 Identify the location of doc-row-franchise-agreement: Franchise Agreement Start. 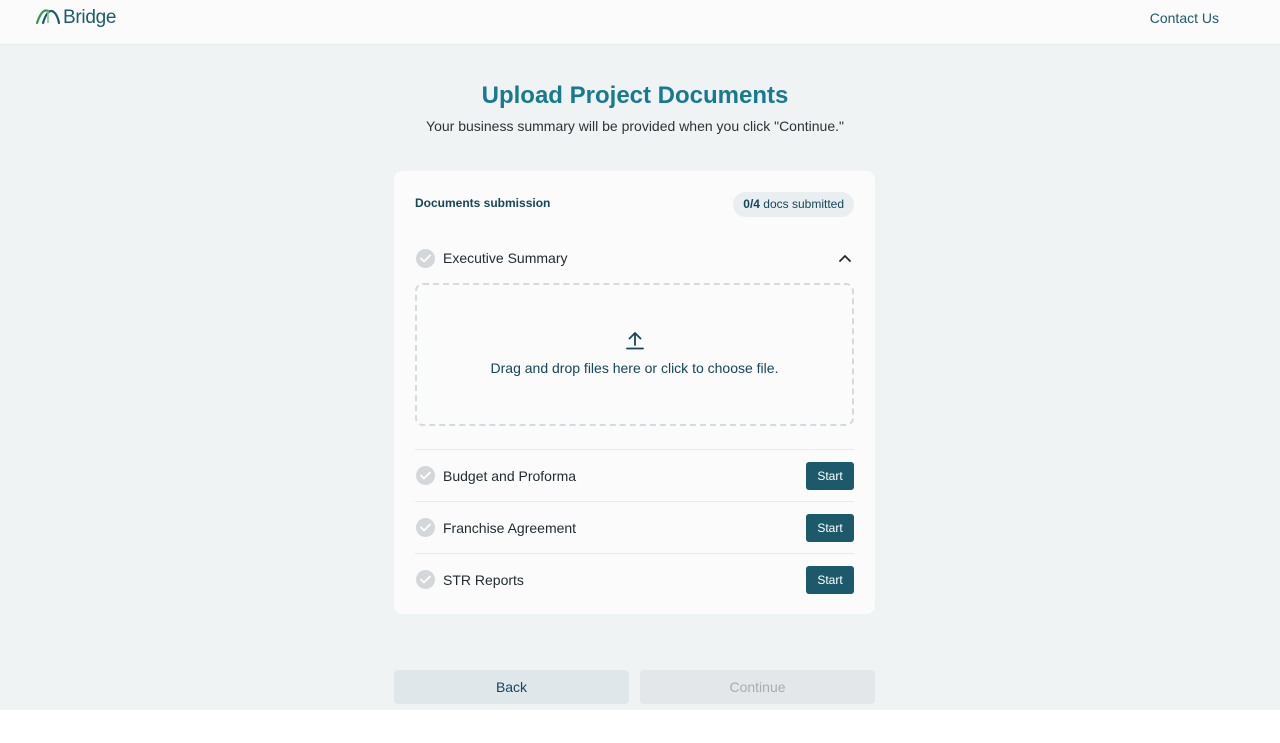
(634, 527).